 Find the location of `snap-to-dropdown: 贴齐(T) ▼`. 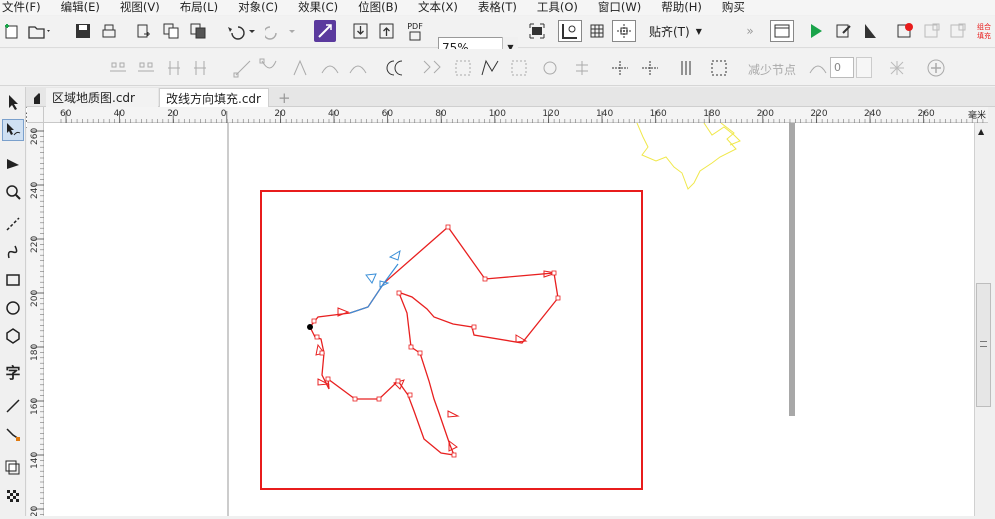

snap-to-dropdown: 贴齐(T) ▼ is located at coordinates (679, 31).